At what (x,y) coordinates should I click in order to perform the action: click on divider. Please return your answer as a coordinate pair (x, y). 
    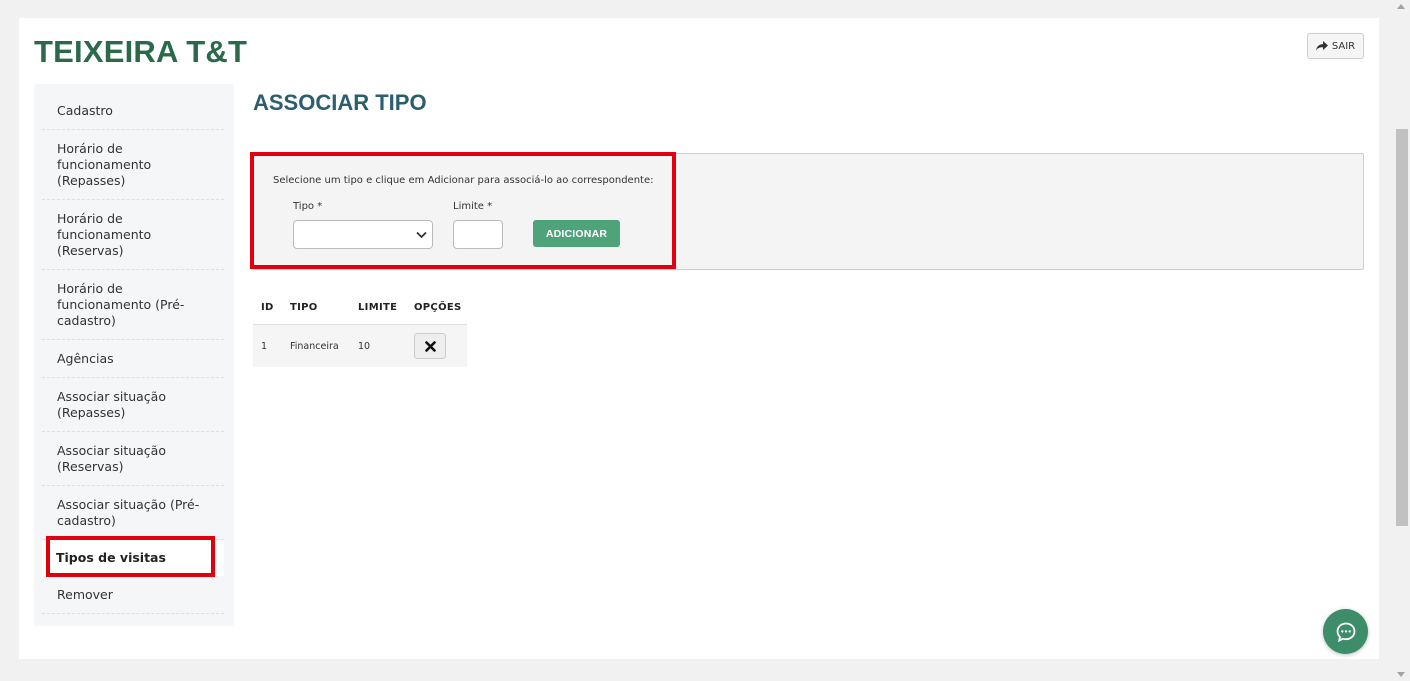
    Looking at the image, I should click on (133, 613).